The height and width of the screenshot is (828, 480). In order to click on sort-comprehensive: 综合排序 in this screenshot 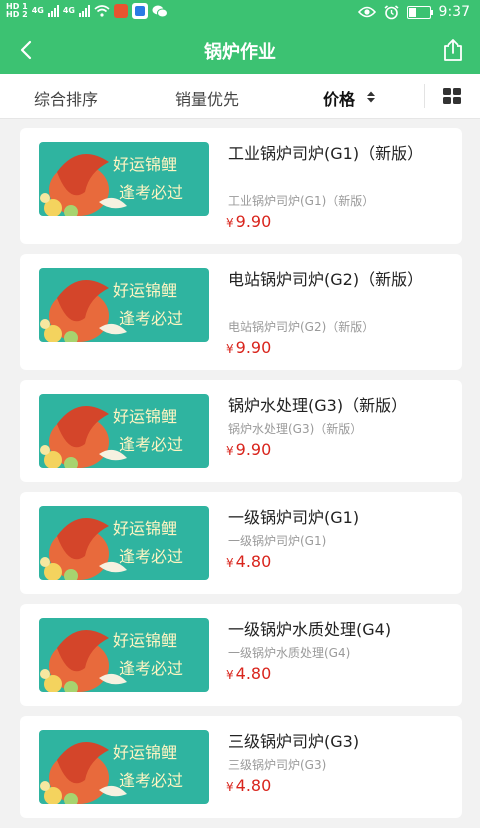, I will do `click(66, 98)`.